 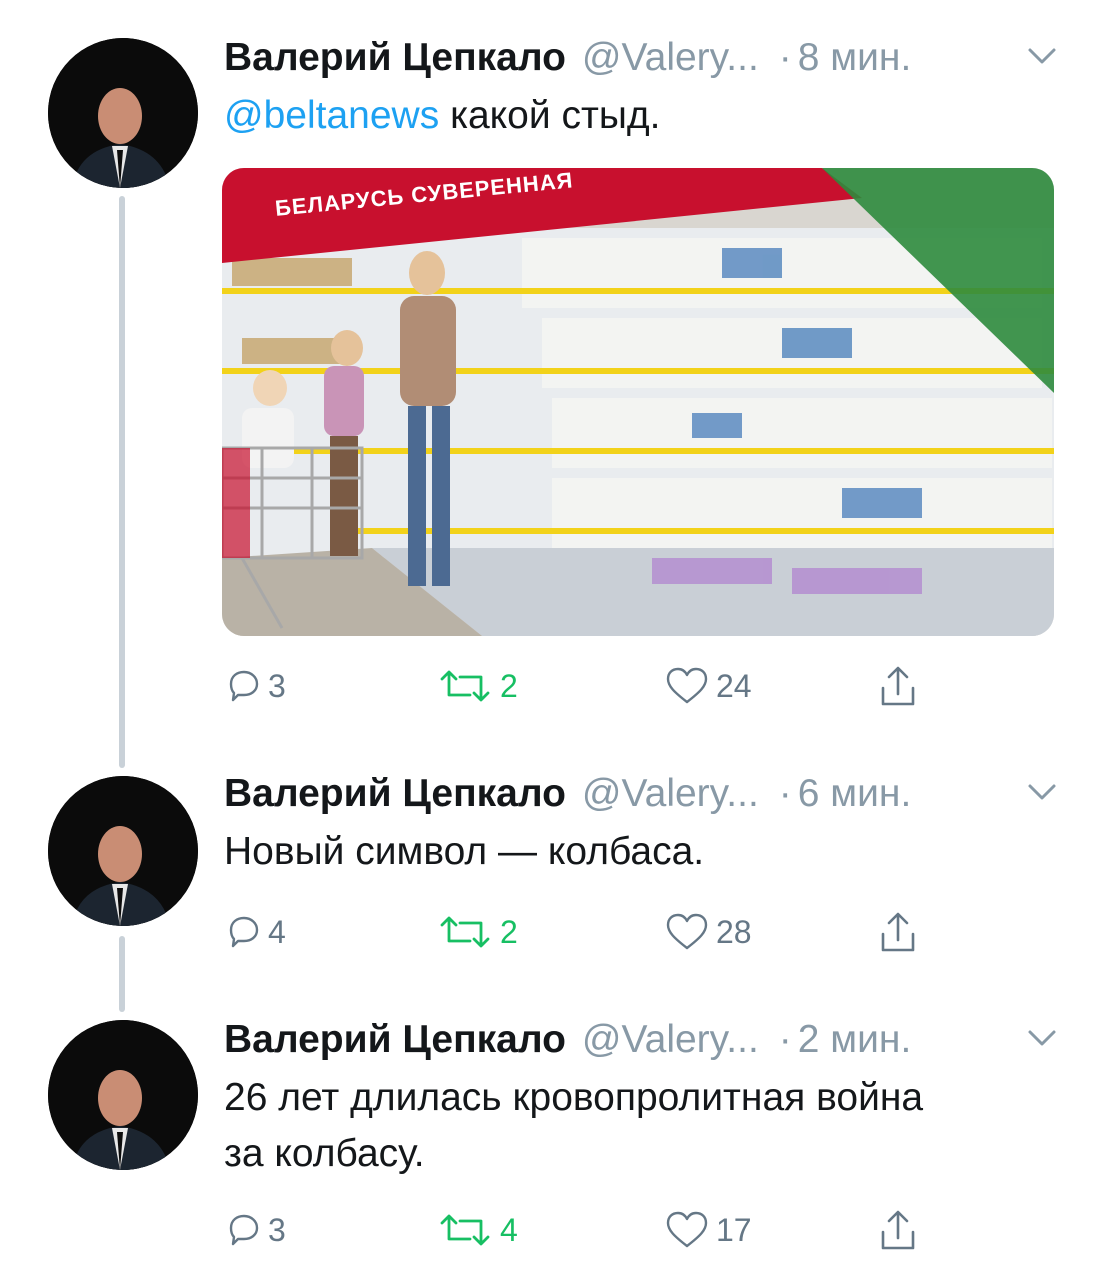 I want to click on timestamp: 8 мин., so click(x=855, y=58).